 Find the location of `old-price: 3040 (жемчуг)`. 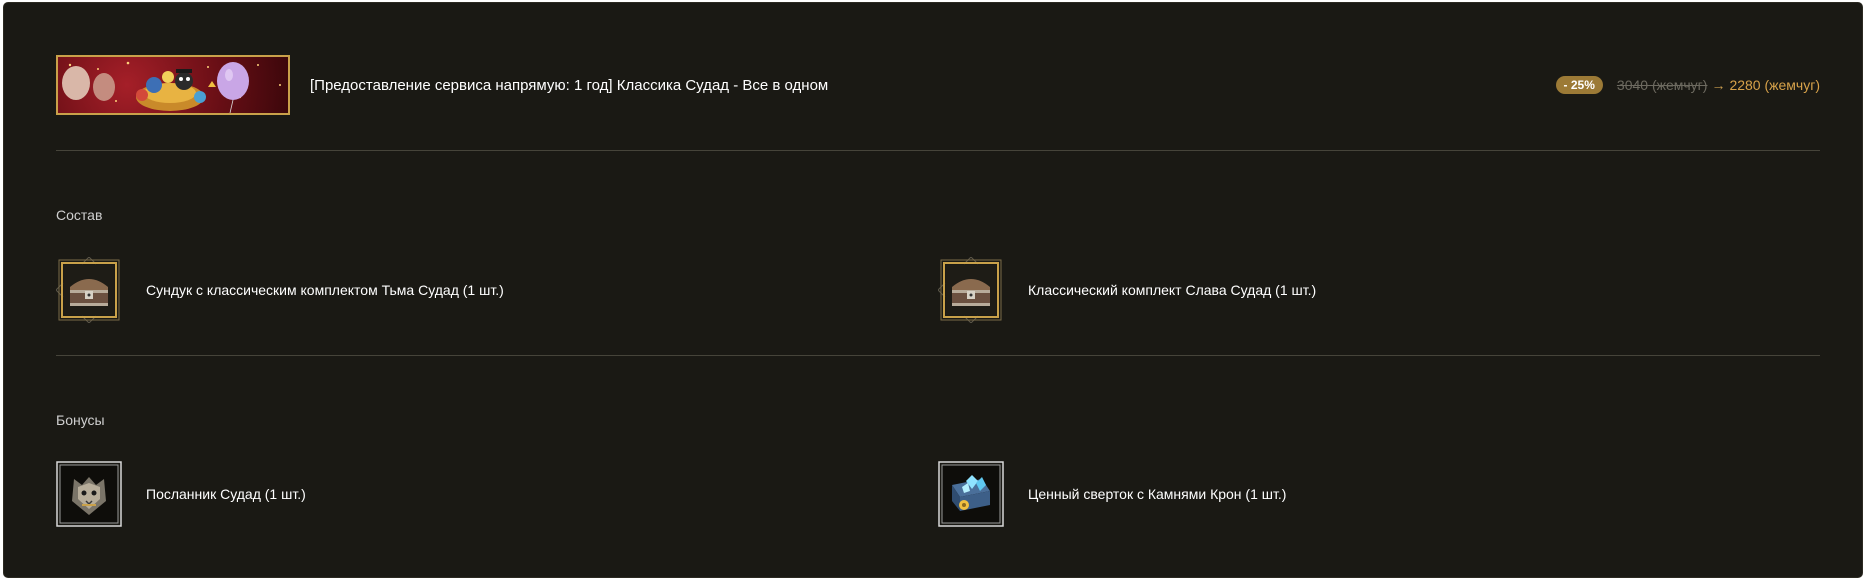

old-price: 3040 (жемчуг) is located at coordinates (1662, 85).